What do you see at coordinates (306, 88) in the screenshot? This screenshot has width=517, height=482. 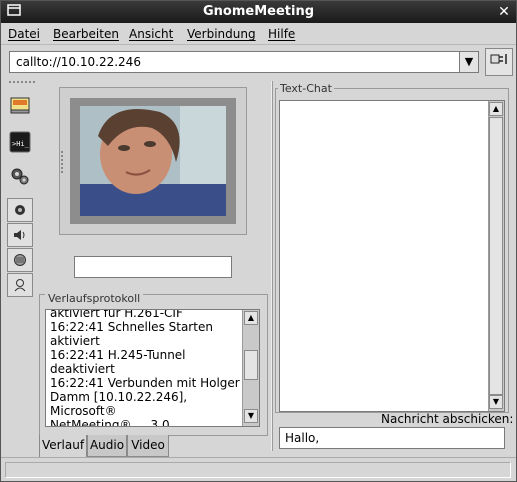 I see `chat-title: Text-Chat` at bounding box center [306, 88].